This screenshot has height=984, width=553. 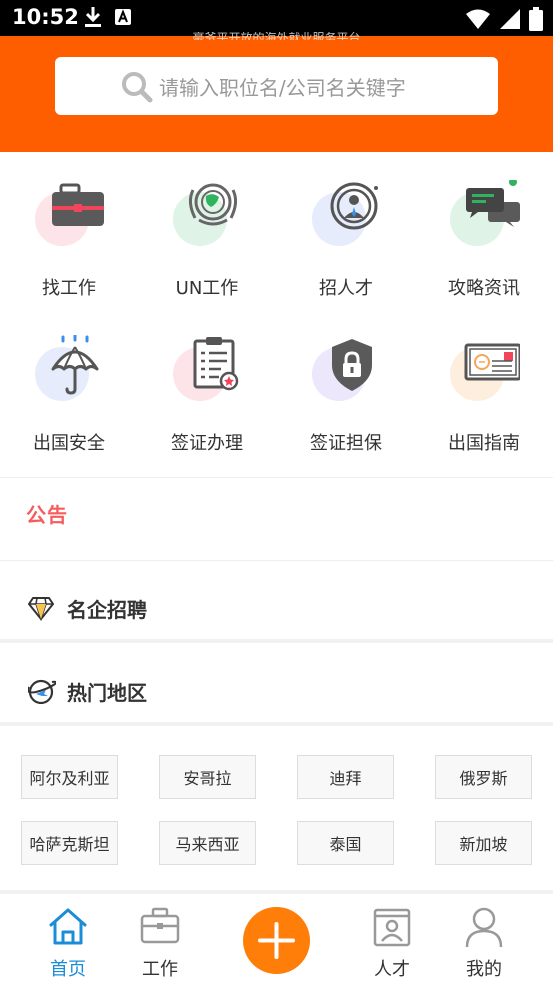 I want to click on section-hot-regions: 热门地区, so click(x=276, y=685).